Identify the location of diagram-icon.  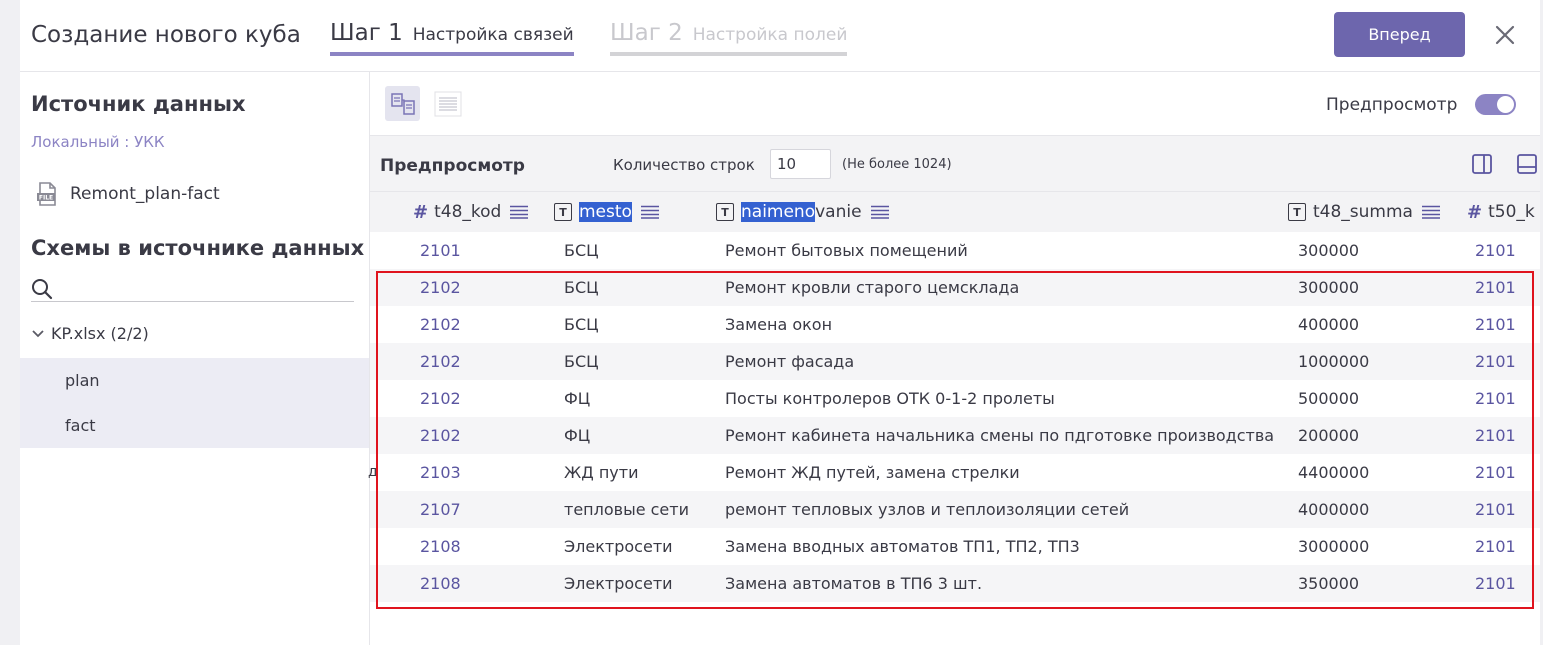
(402, 103).